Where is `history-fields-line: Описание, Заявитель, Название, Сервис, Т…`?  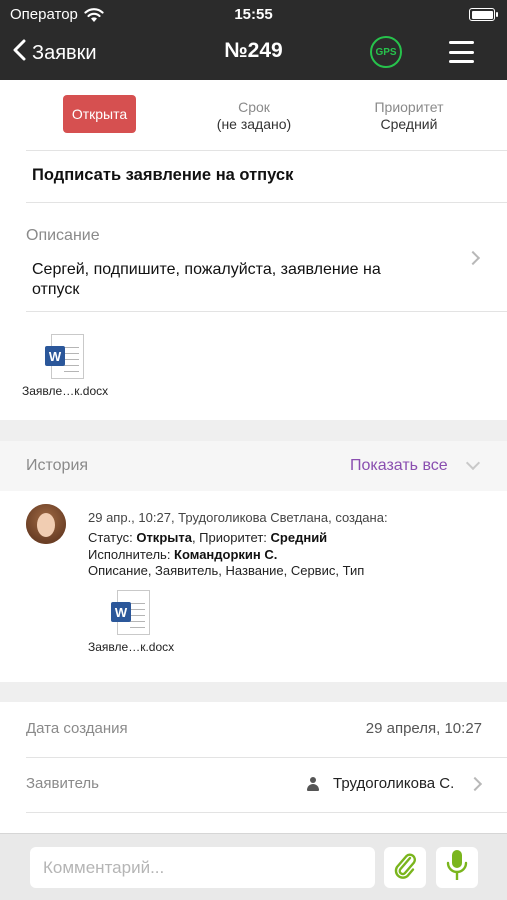 history-fields-line: Описание, Заявитель, Название, Сервис, Т… is located at coordinates (226, 570).